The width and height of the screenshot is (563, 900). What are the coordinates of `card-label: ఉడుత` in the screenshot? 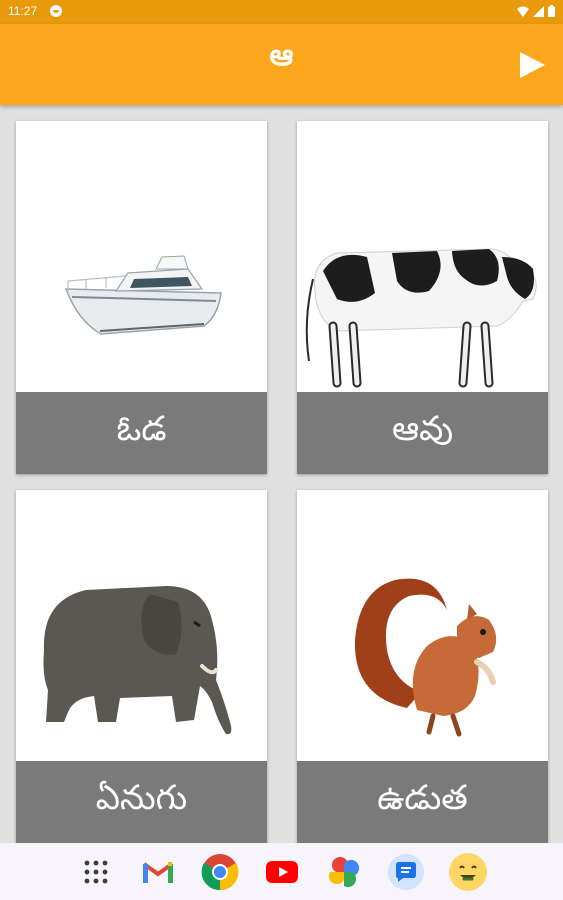 It's located at (422, 802).